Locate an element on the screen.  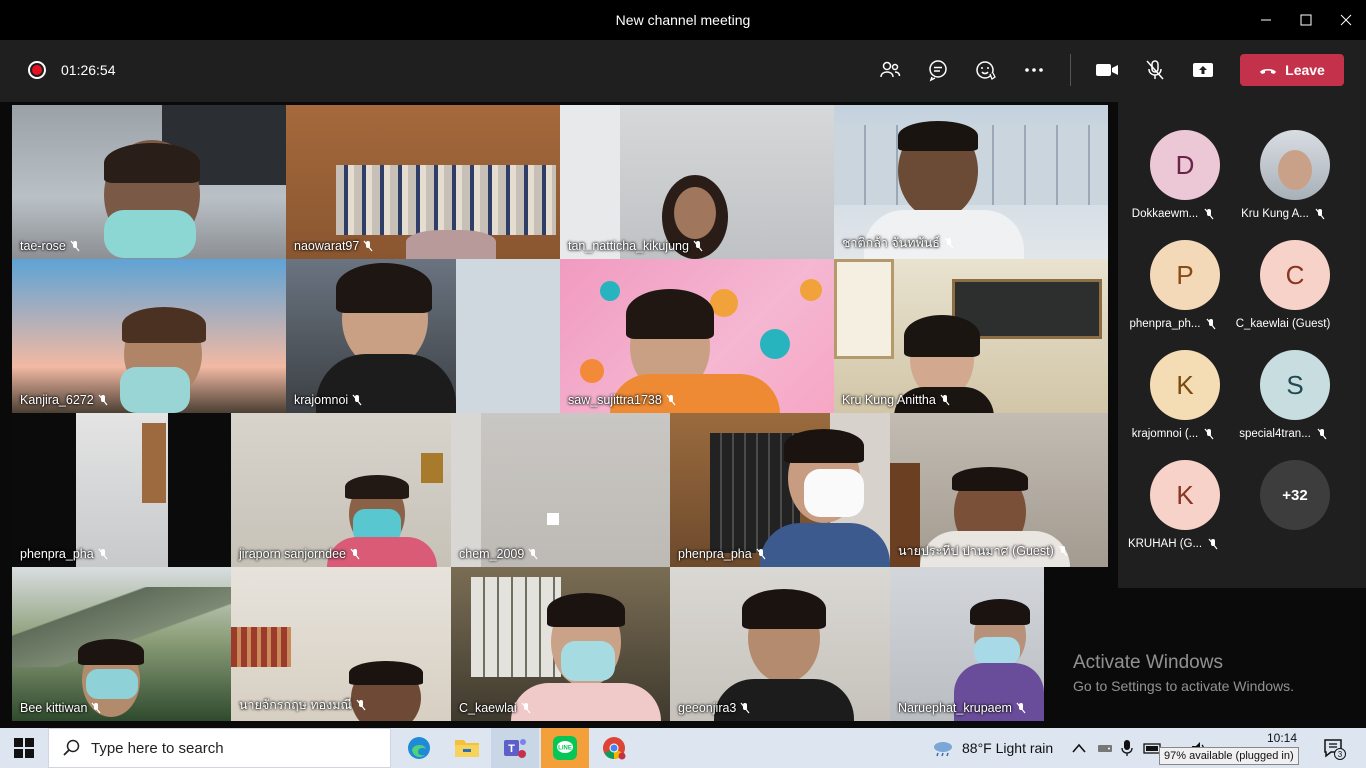
title-bar: New channel meeting is located at coordinates (683, 20).